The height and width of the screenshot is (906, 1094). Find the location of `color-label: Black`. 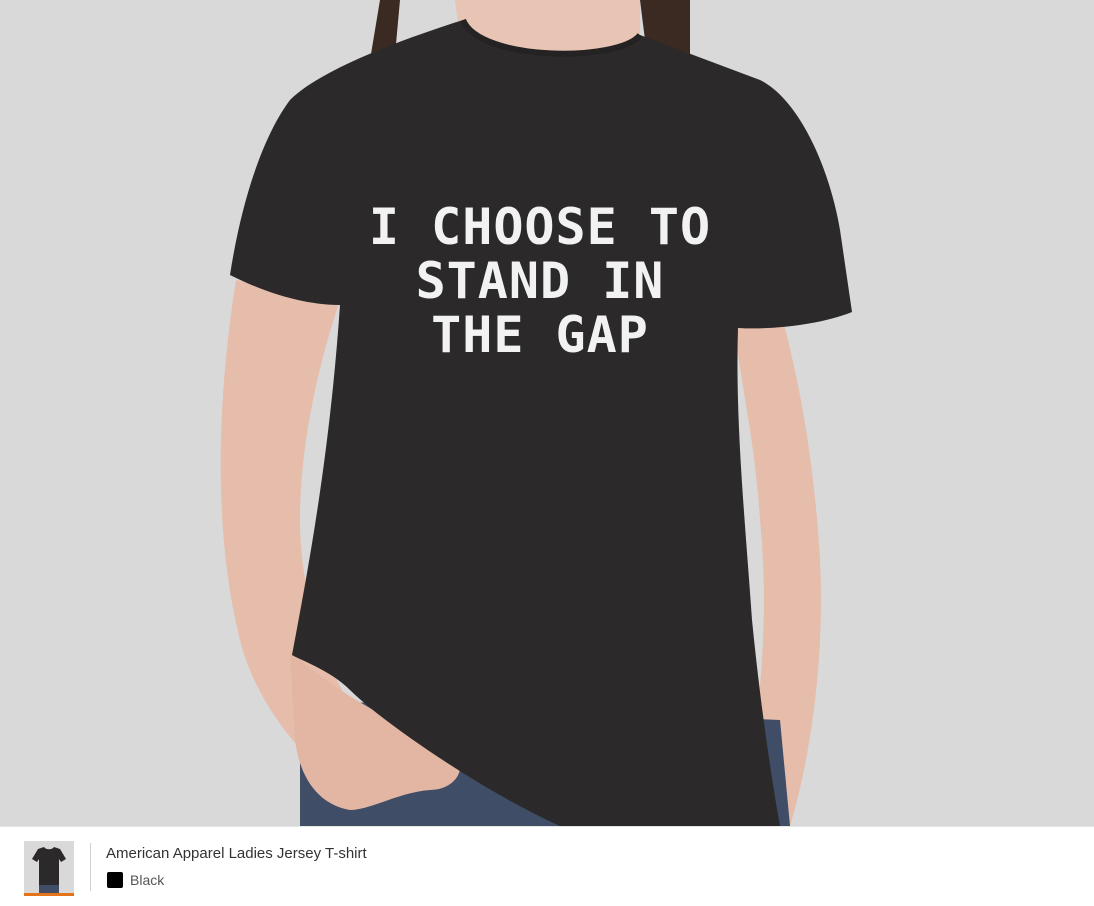

color-label: Black is located at coordinates (147, 880).